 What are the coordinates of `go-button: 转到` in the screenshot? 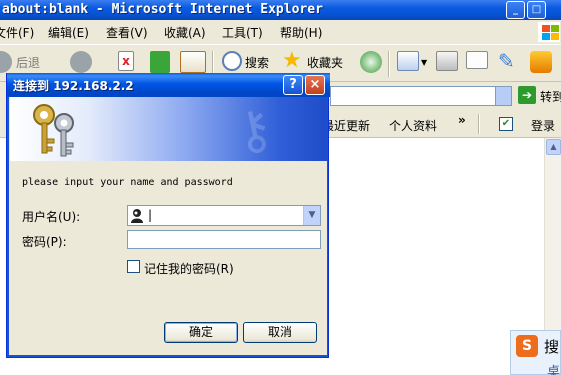 It's located at (550, 96).